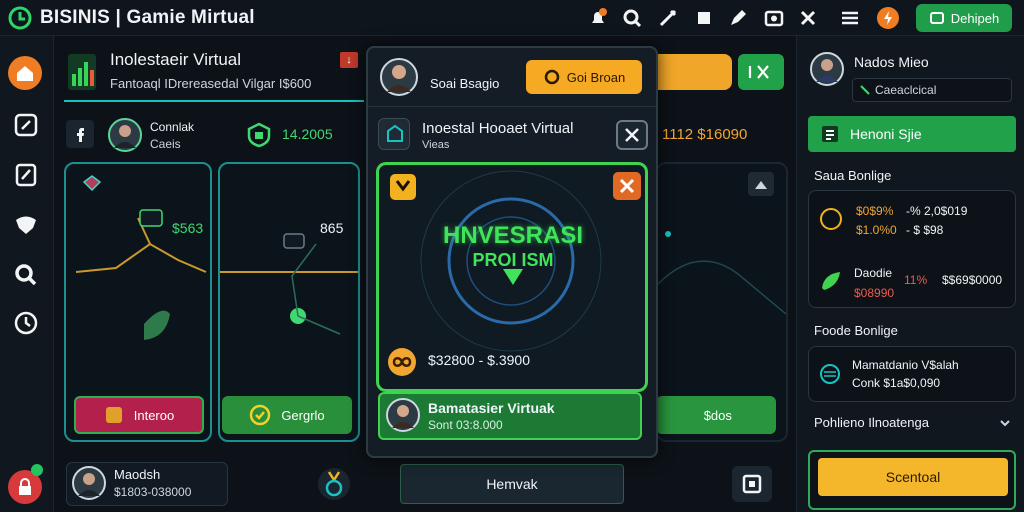  Describe the element at coordinates (551, 77) in the screenshot. I see `refresh-icon` at that location.